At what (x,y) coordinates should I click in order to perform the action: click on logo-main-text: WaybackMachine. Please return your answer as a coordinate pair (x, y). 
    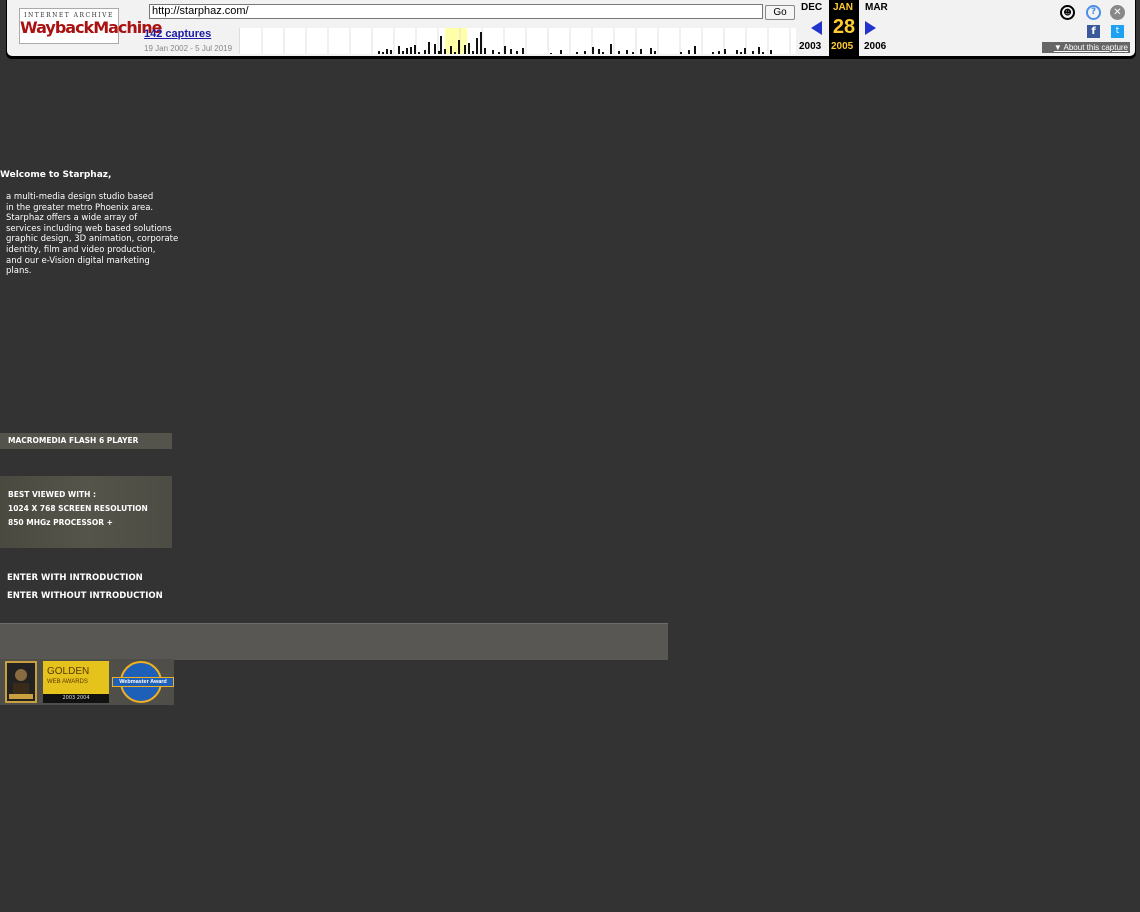
    Looking at the image, I should click on (91, 27).